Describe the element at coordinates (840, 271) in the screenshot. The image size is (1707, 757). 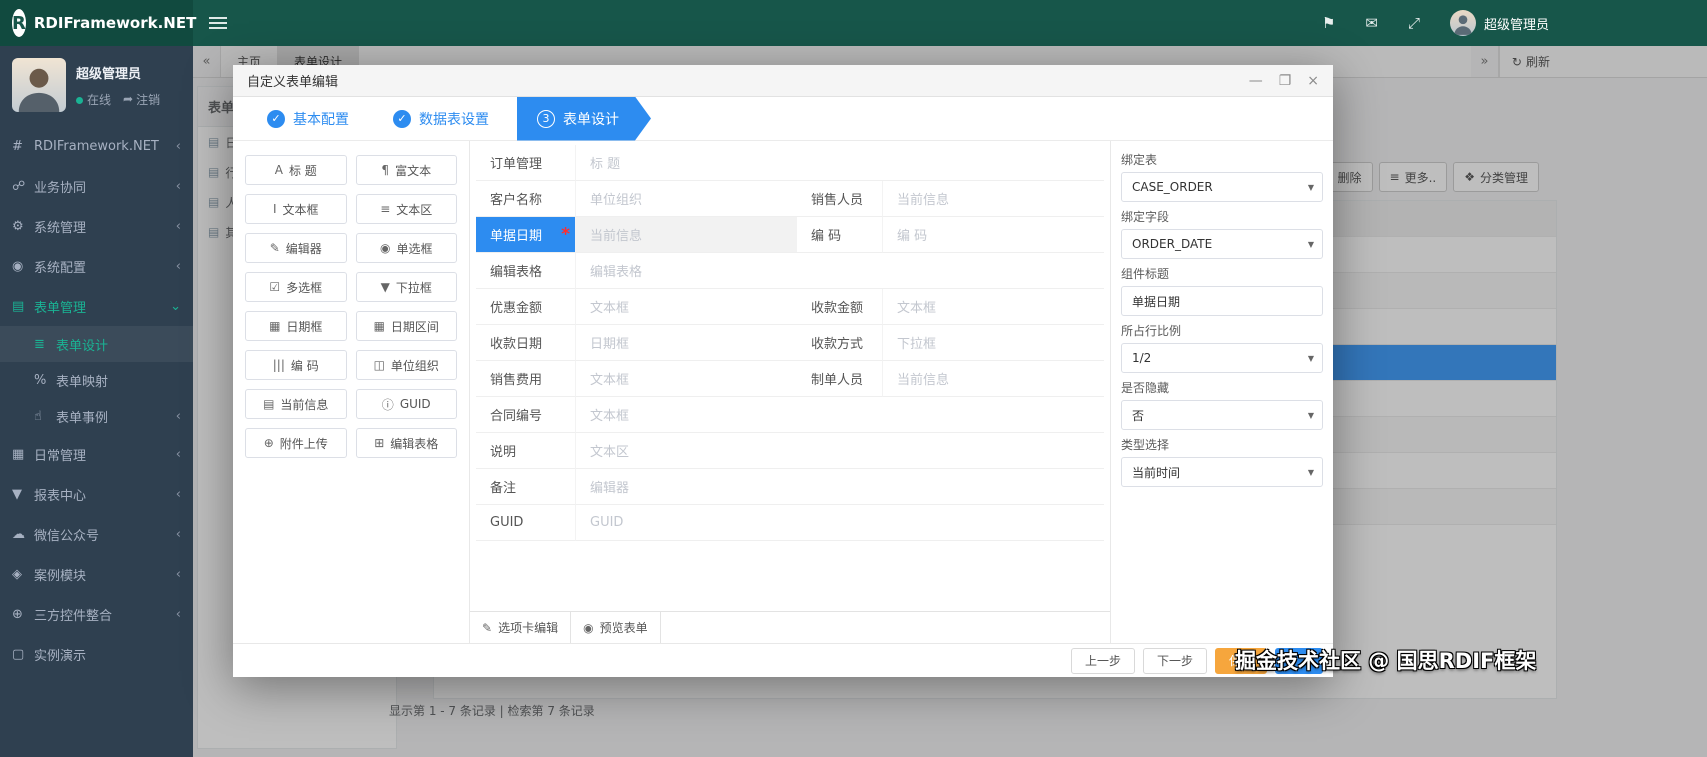
I see `form-field: 编辑表格` at that location.